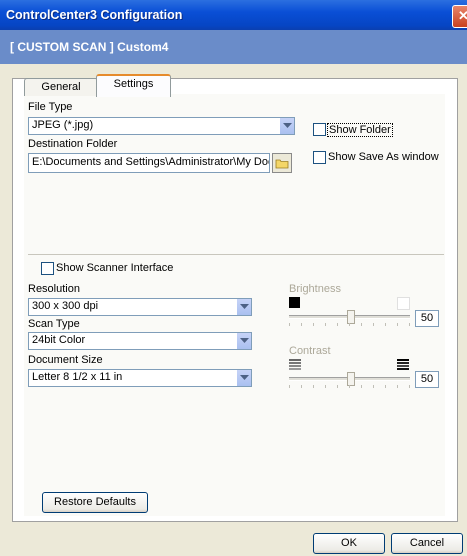 Image resolution: width=467 pixels, height=556 pixels. Describe the element at coordinates (50, 107) in the screenshot. I see `file-type-label: File Type` at that location.